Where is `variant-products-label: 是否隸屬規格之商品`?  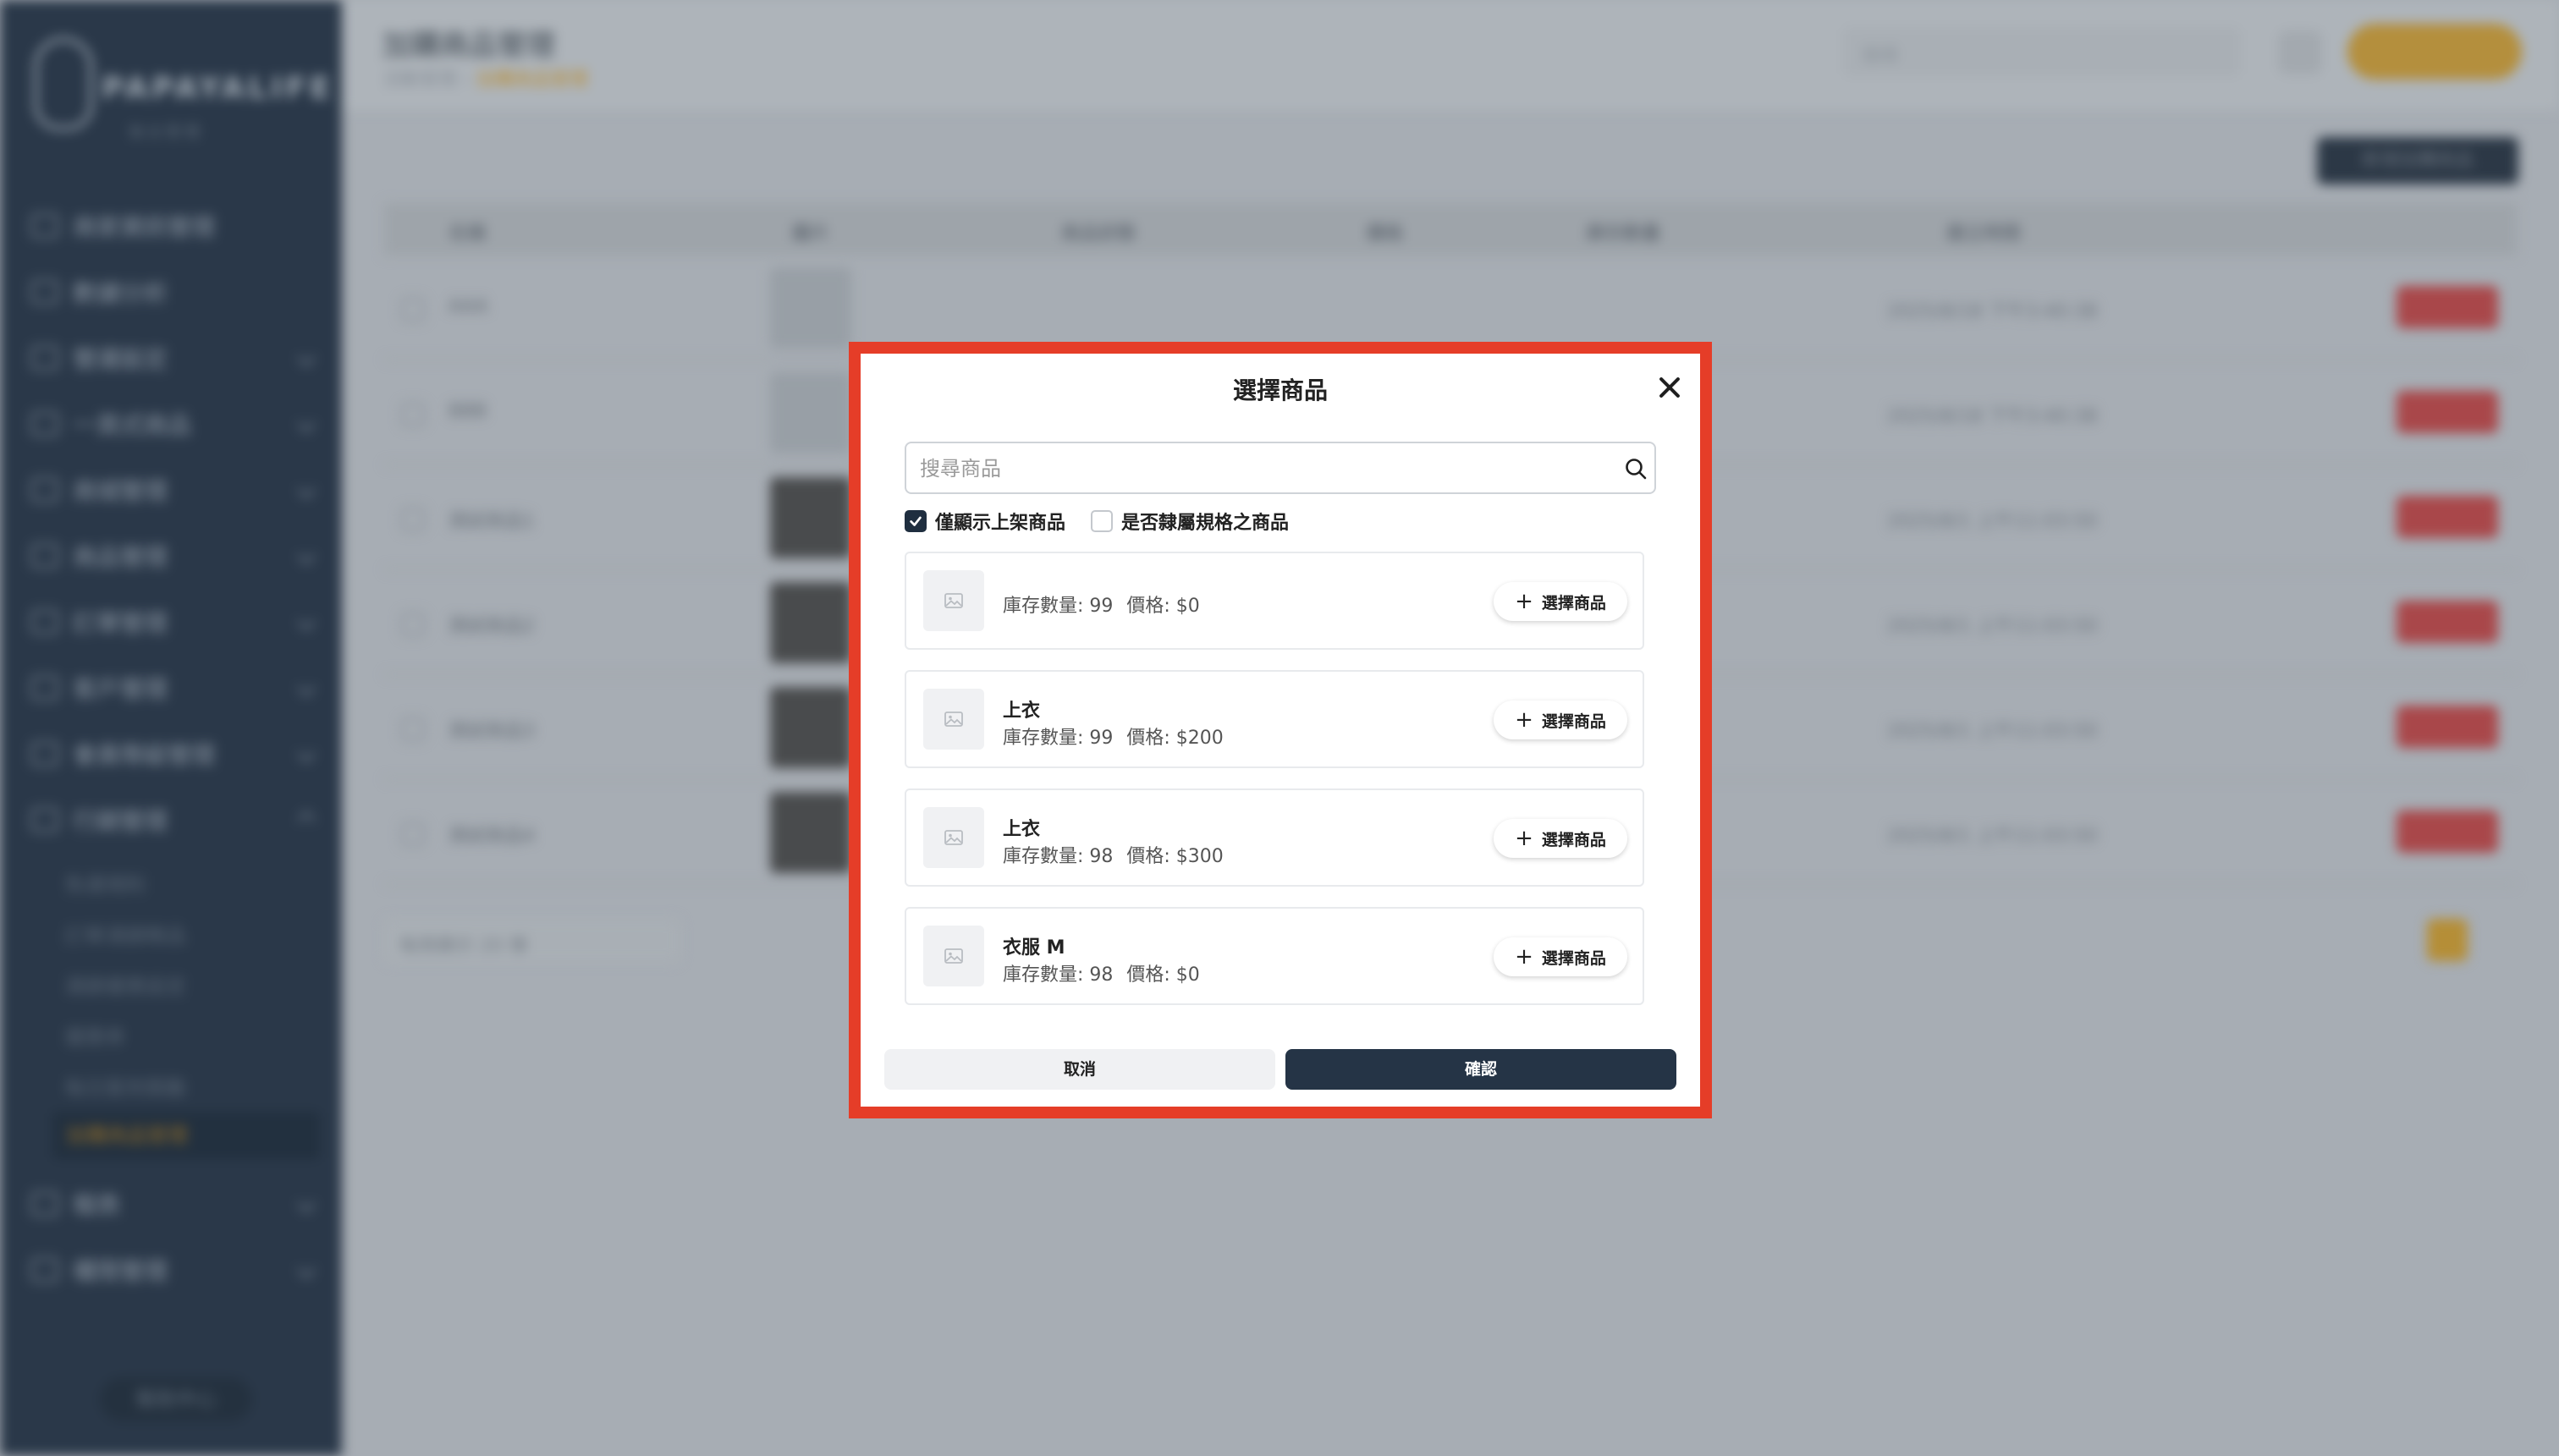
variant-products-label: 是否隸屬規格之商品 is located at coordinates (1205, 521).